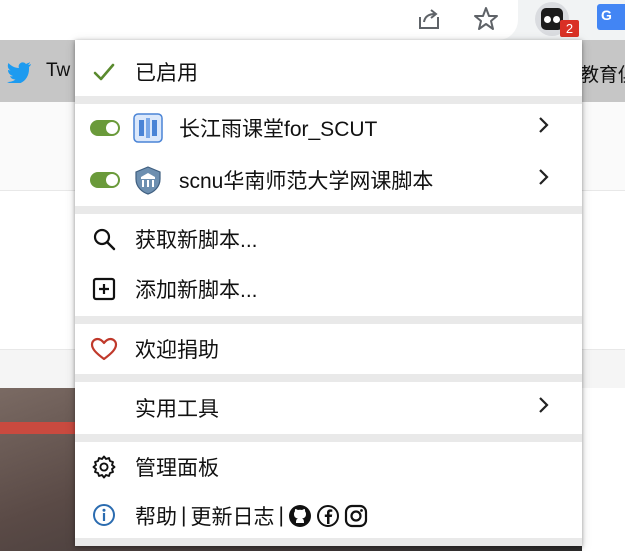 The image size is (625, 551). I want to click on bookmark-star-icon, so click(486, 19).